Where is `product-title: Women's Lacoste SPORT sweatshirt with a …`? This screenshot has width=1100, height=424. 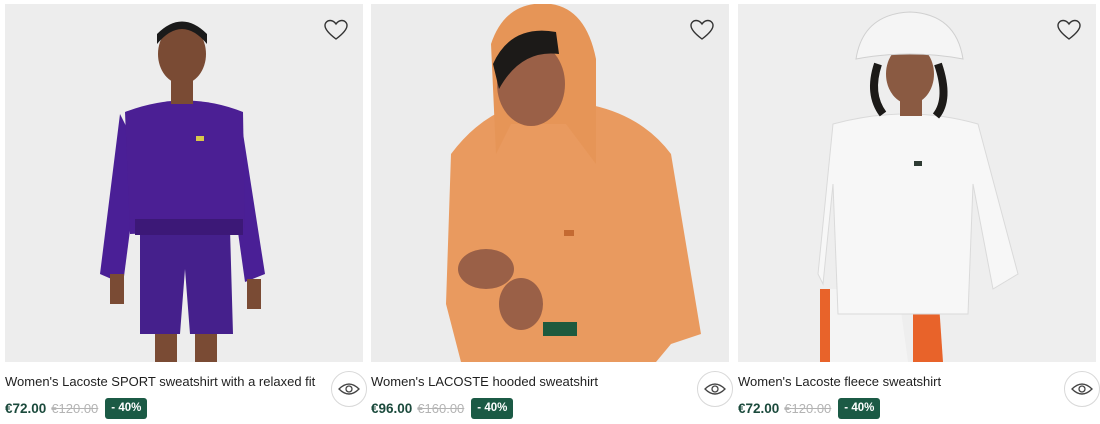
product-title: Women's Lacoste SPORT sweatshirt with a … is located at coordinates (165, 381).